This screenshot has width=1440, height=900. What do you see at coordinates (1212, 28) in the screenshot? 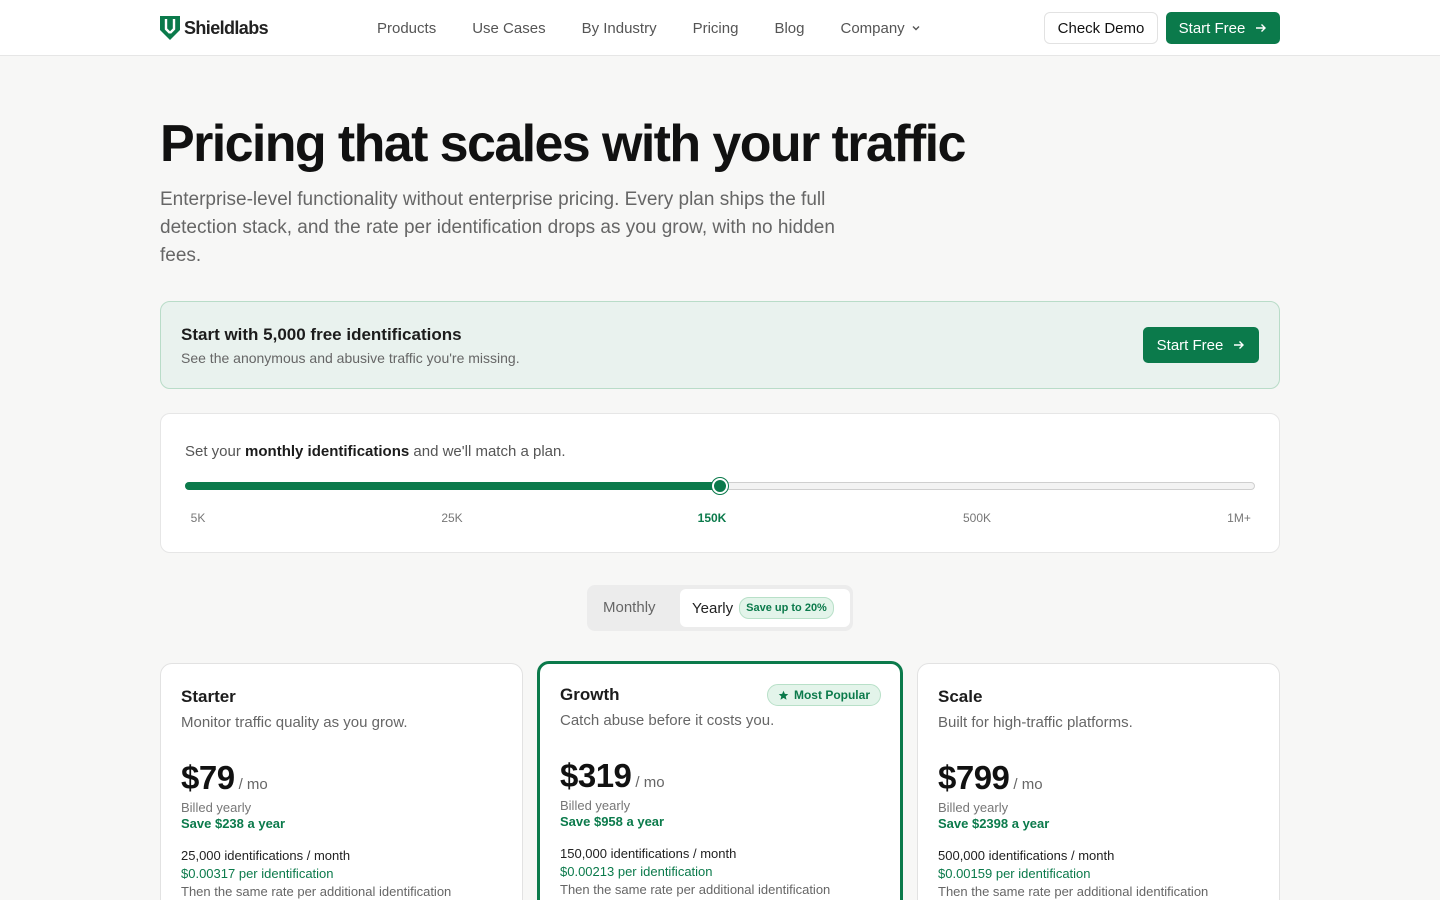
I see `nav-start-free-label: Start Free` at bounding box center [1212, 28].